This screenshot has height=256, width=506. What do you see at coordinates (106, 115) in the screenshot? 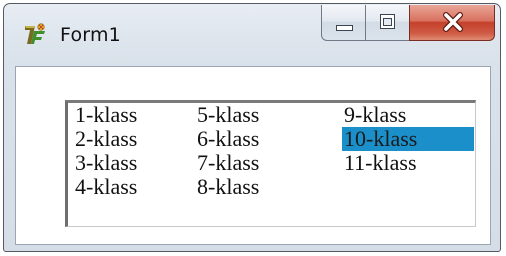
I see `list-item: 1-klass` at bounding box center [106, 115].